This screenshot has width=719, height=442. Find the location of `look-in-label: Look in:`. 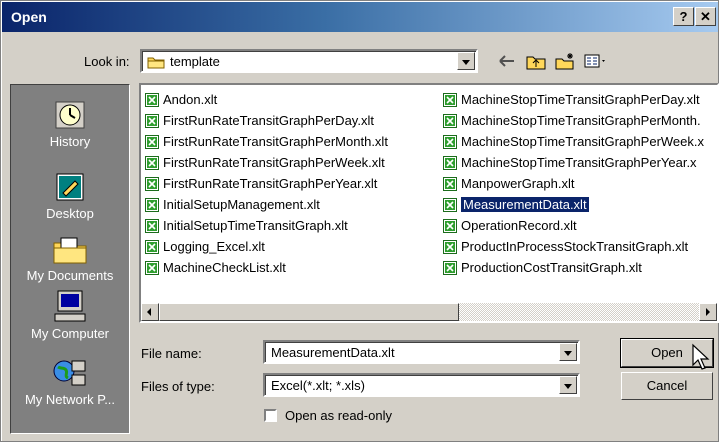

look-in-label: Look in: is located at coordinates (107, 61).